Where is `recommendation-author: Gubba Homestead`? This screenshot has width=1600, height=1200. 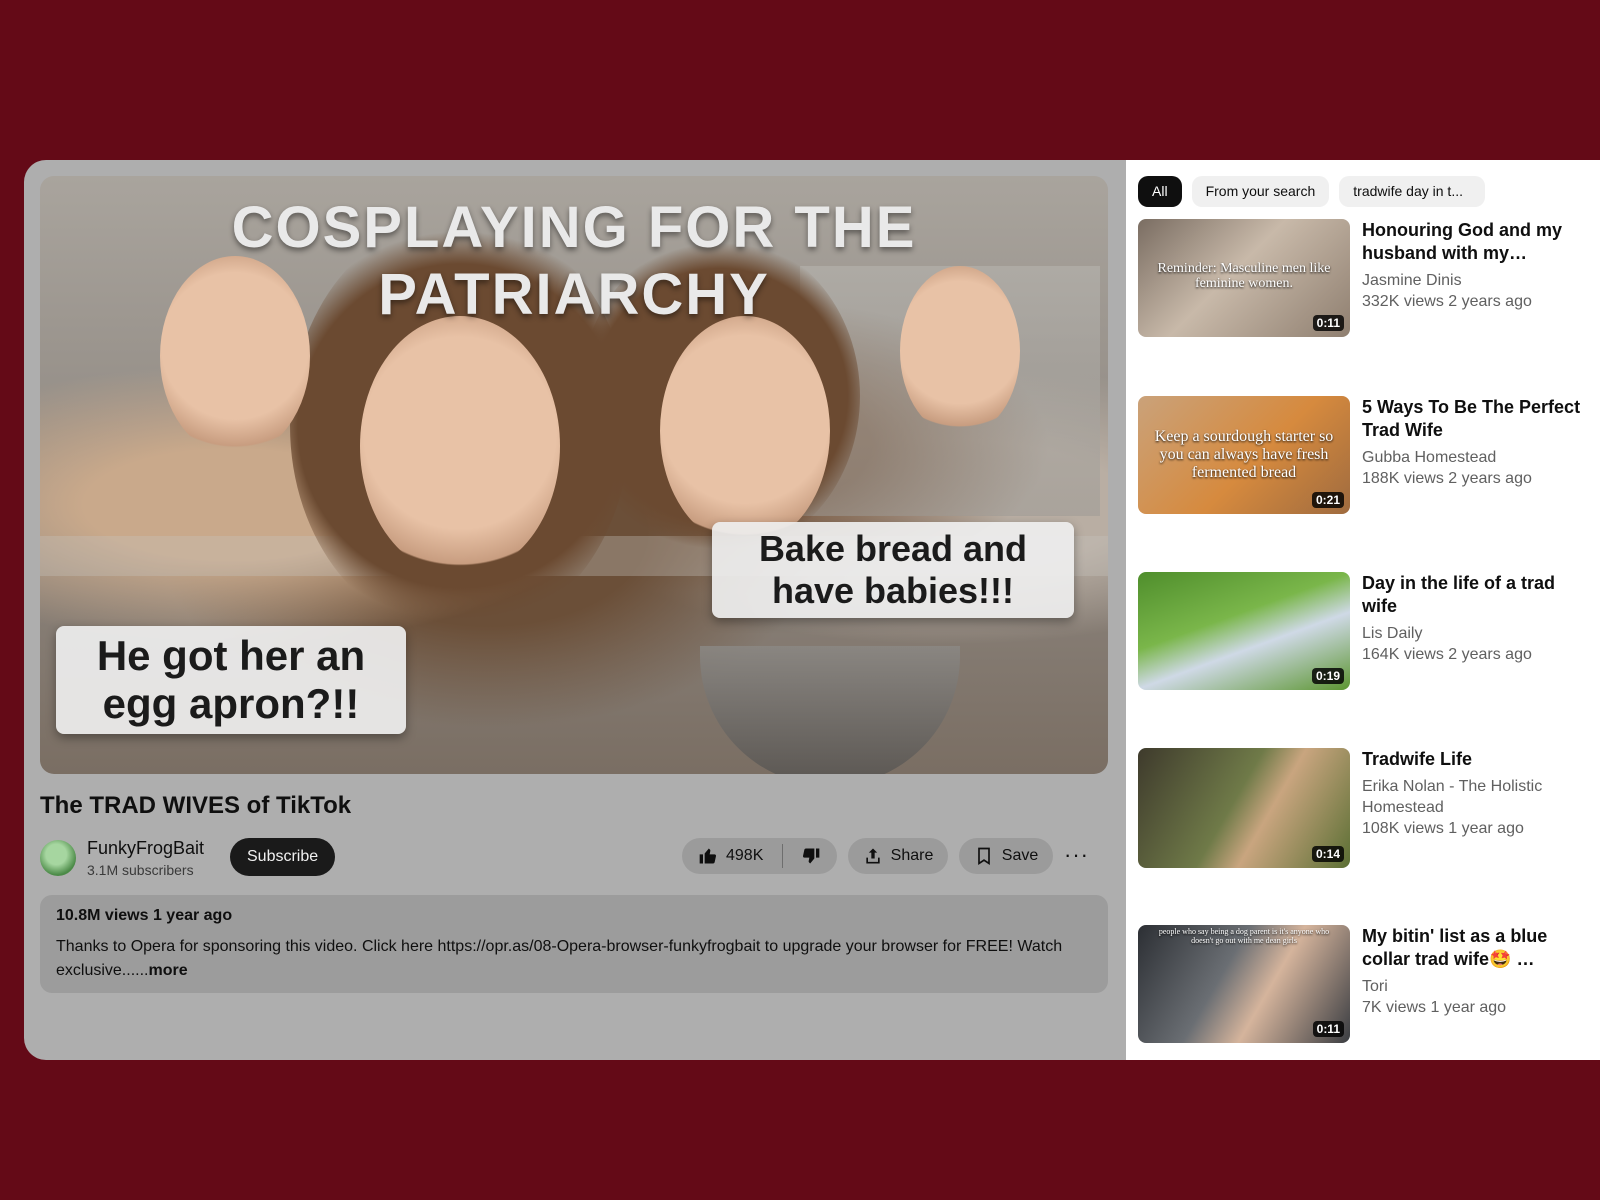
recommendation-author: Gubba Homestead is located at coordinates (1475, 457).